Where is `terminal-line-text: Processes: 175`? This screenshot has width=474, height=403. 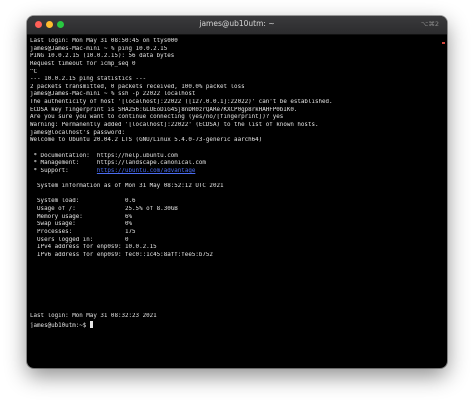 terminal-line-text: Processes: 175 is located at coordinates (83, 232).